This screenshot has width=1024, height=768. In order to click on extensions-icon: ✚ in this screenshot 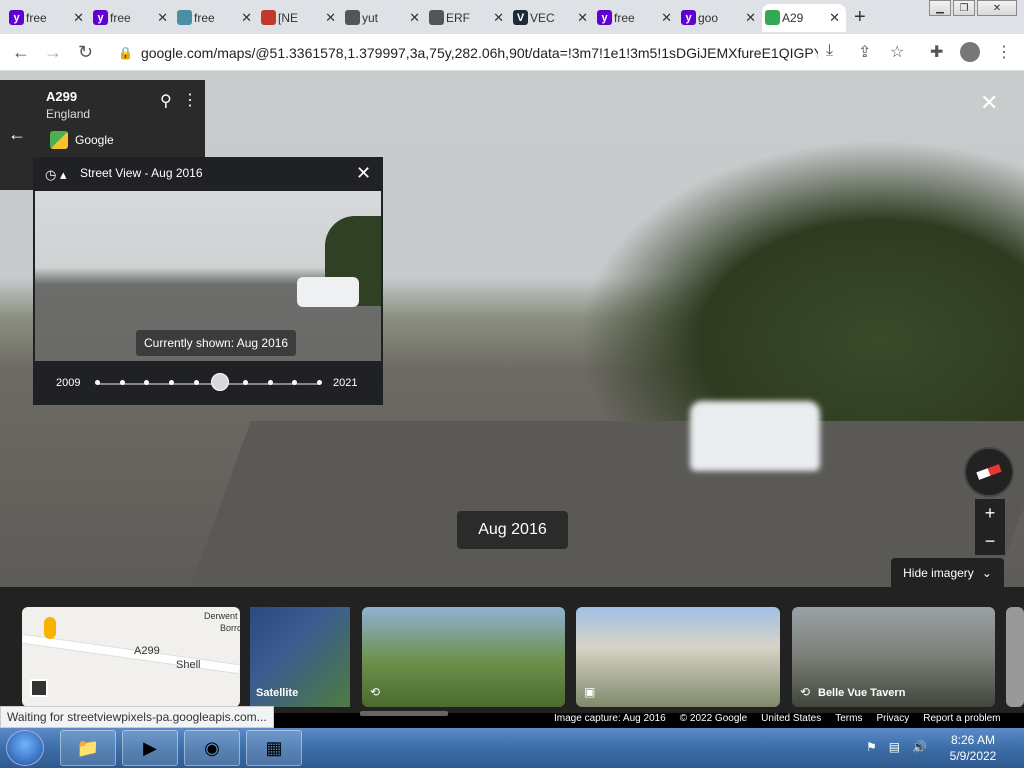, I will do `click(936, 52)`.